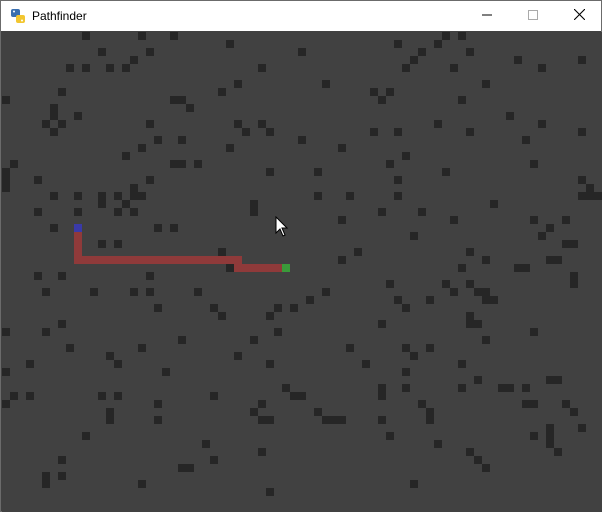 Image resolution: width=602 pixels, height=512 pixels. Describe the element at coordinates (533, 16) in the screenshot. I see `maximize-button` at that location.